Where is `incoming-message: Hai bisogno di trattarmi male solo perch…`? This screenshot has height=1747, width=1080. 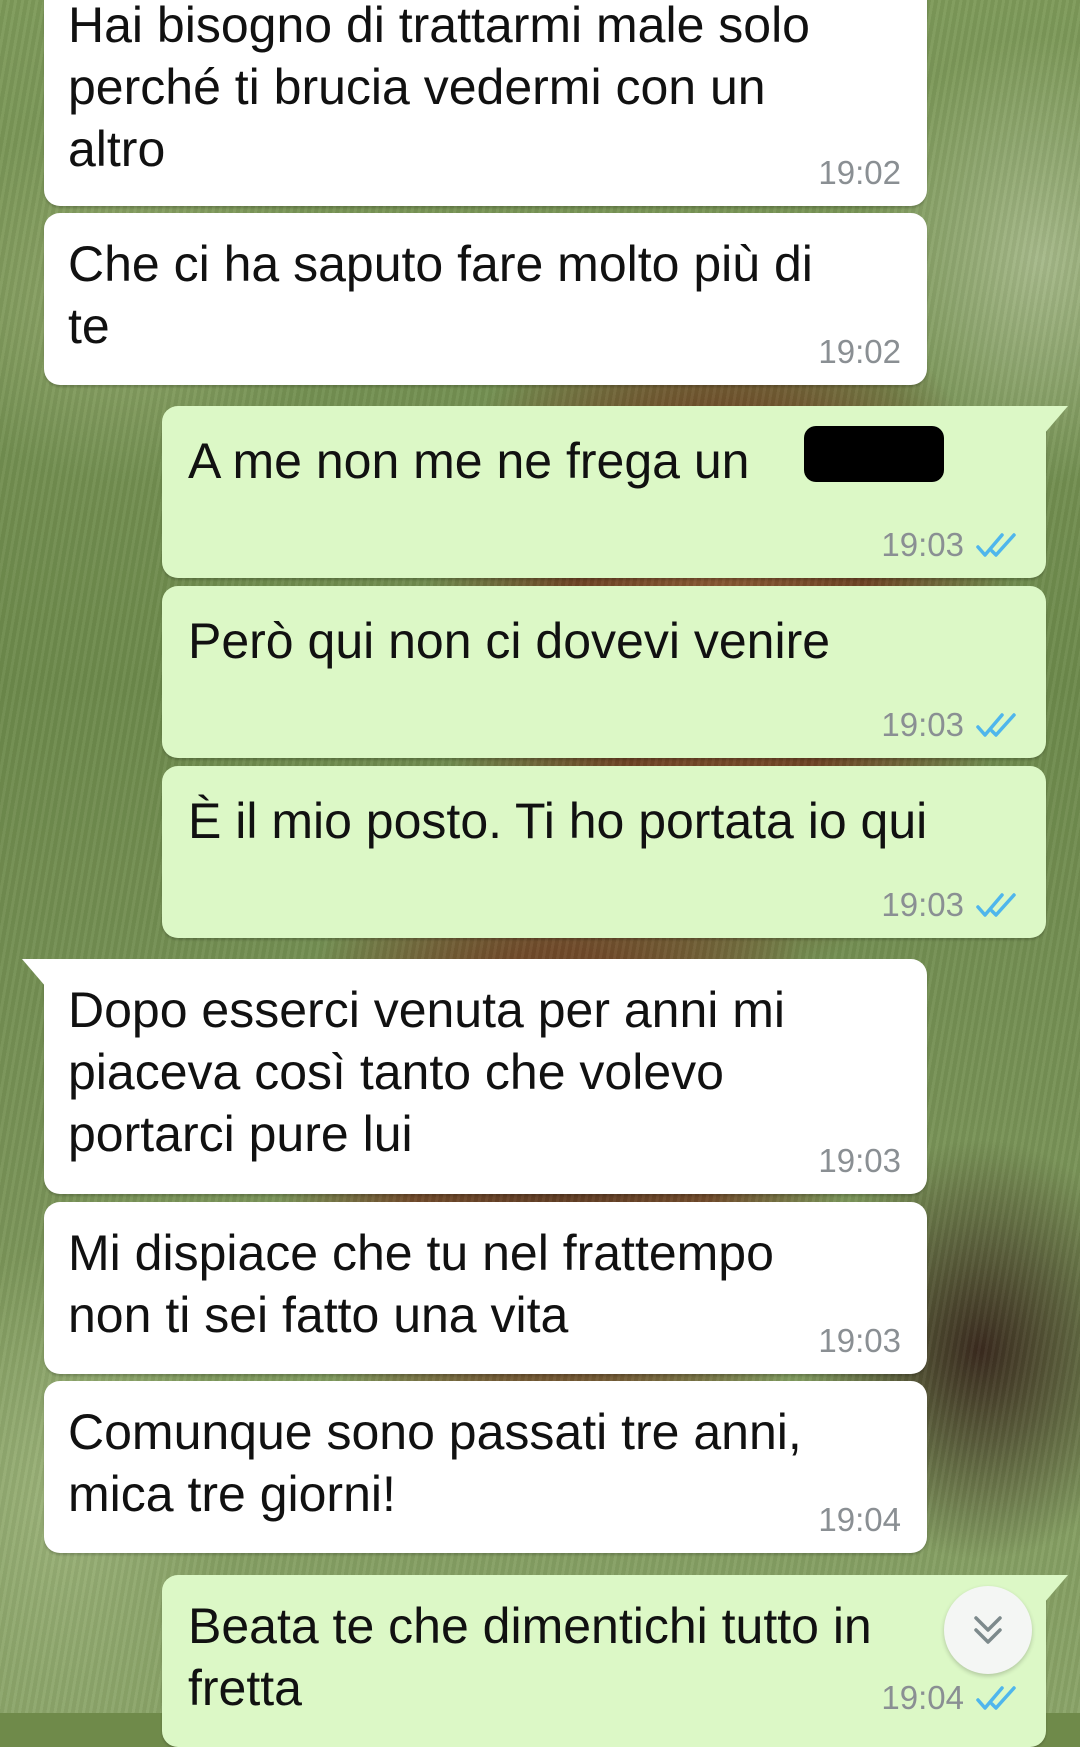
incoming-message: Hai bisogno di trattarmi male solo perch… is located at coordinates (485, 103).